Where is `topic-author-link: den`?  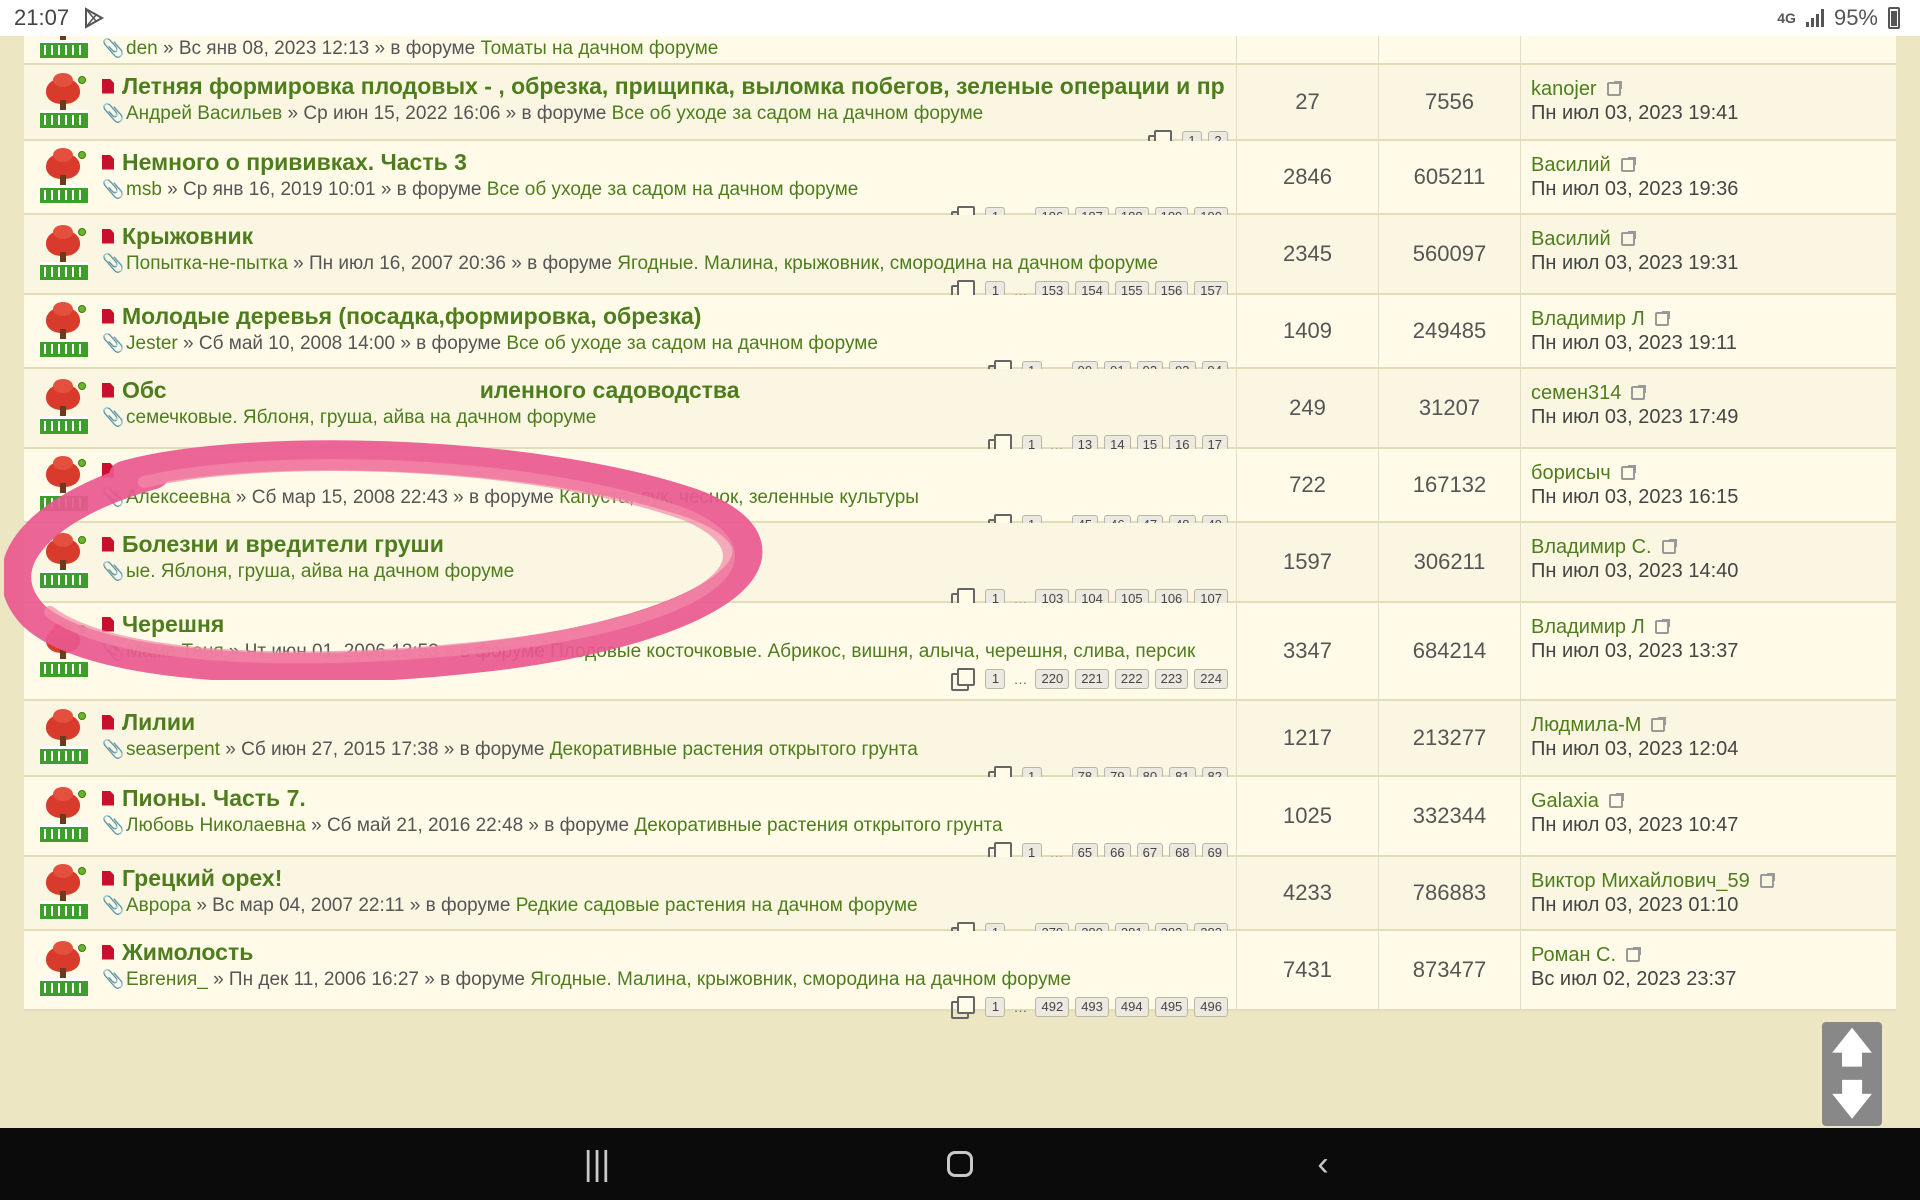
topic-author-link: den is located at coordinates (142, 48).